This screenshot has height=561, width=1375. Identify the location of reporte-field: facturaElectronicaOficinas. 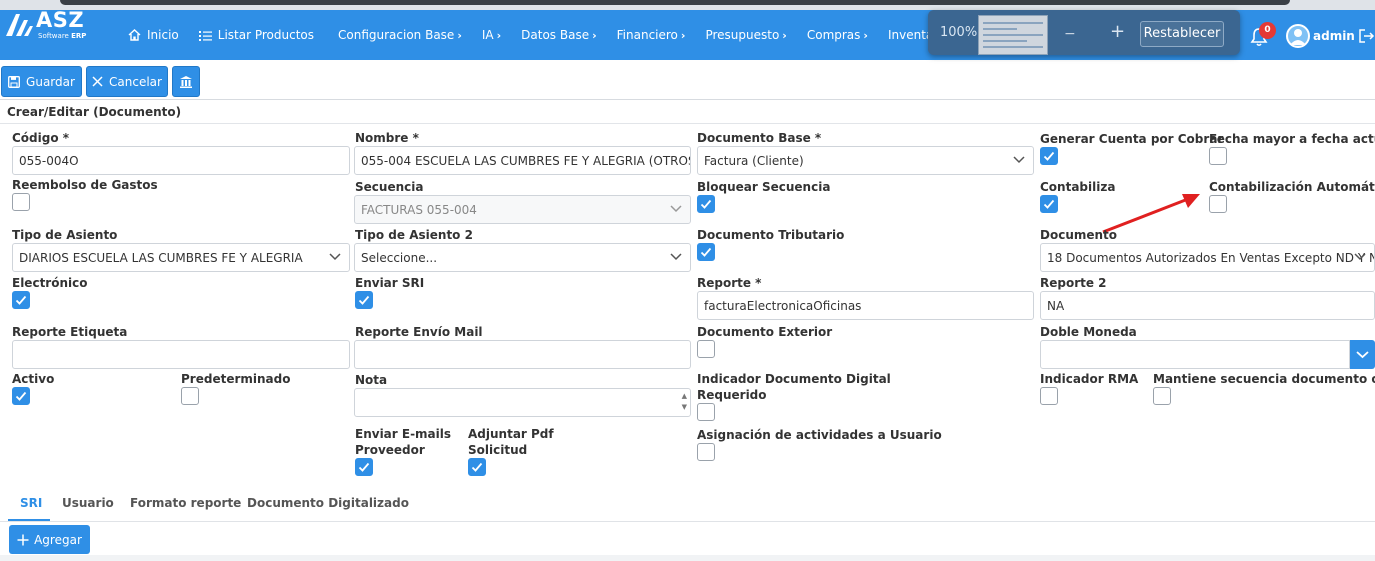
(865, 305).